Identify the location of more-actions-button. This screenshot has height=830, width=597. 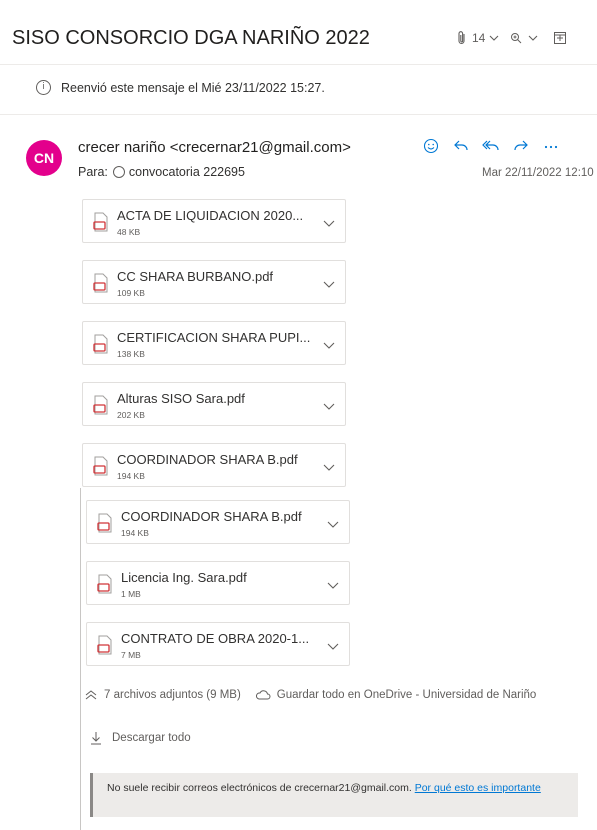
(551, 146).